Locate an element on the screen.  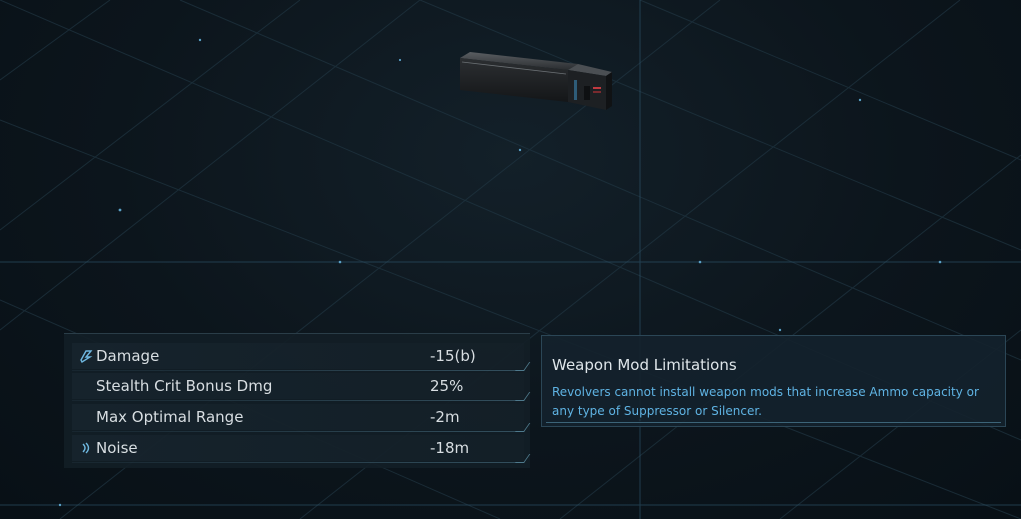
stat-name: Max Optimal Range is located at coordinates (170, 417).